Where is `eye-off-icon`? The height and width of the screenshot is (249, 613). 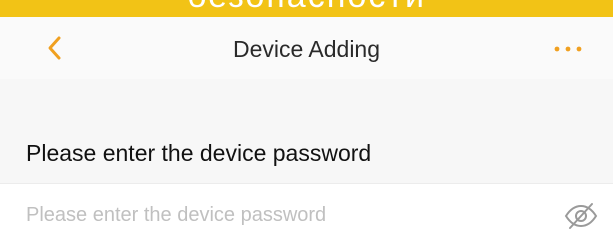
eye-off-icon is located at coordinates (581, 216).